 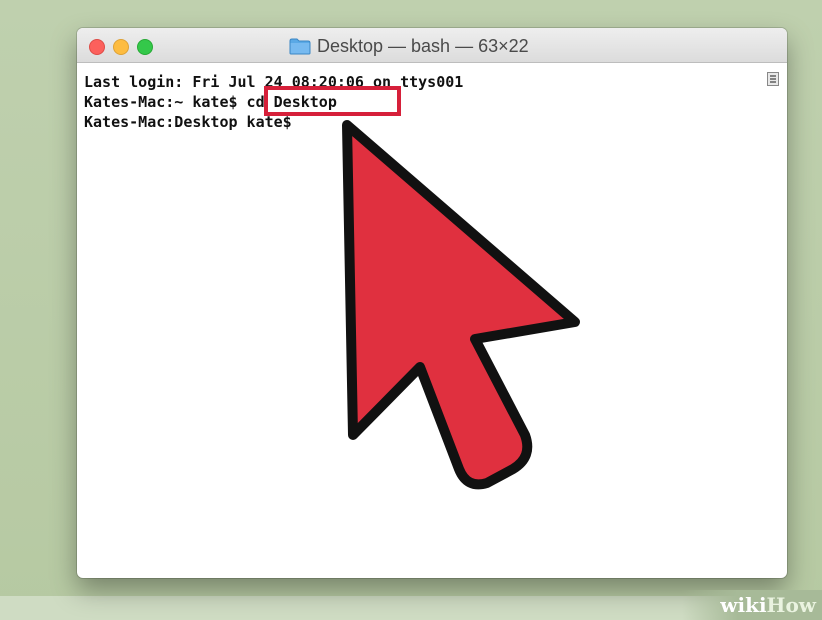 What do you see at coordinates (97, 47) in the screenshot?
I see `close-button` at bounding box center [97, 47].